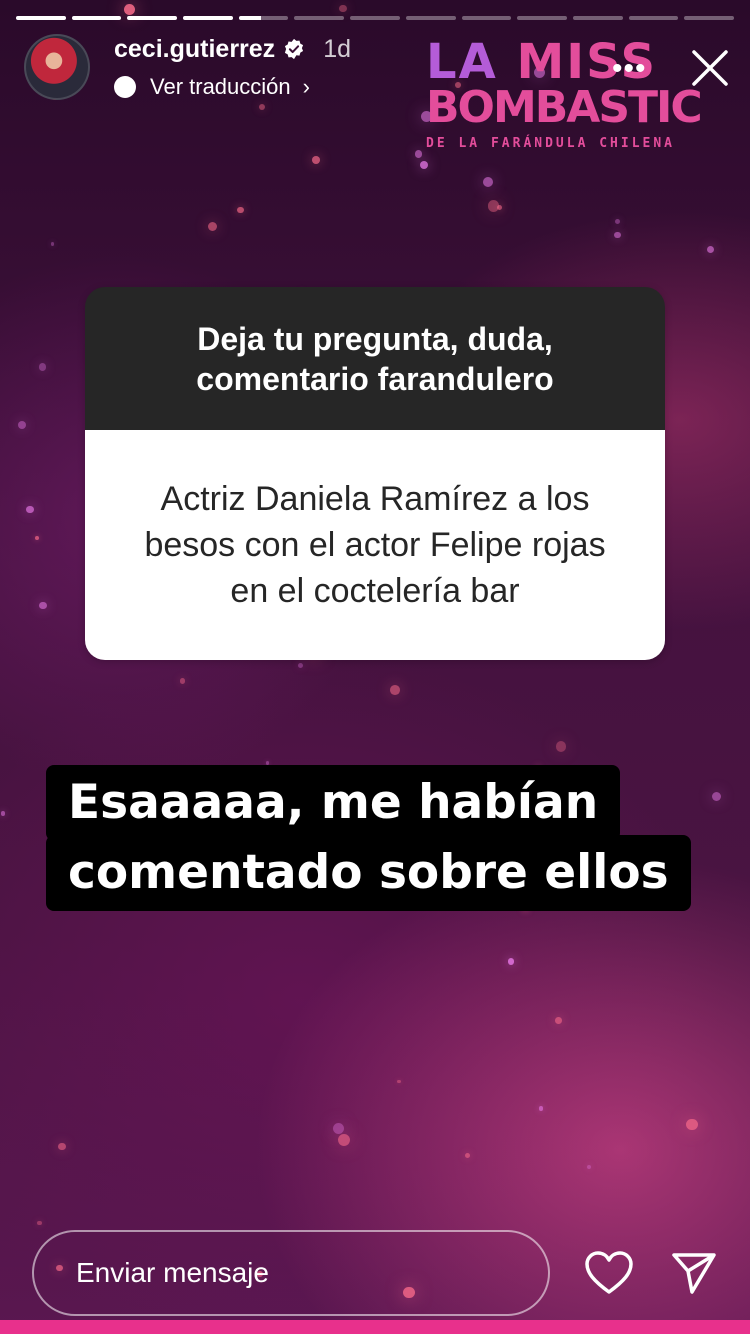 The image size is (750, 1334). What do you see at coordinates (337, 48) in the screenshot?
I see `post-time: 1d` at bounding box center [337, 48].